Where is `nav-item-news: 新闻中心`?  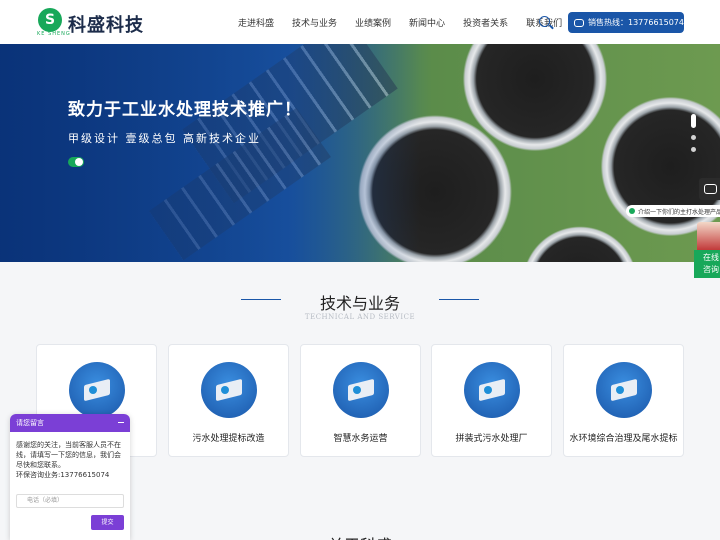 nav-item-news: 新闻中心 is located at coordinates (427, 22).